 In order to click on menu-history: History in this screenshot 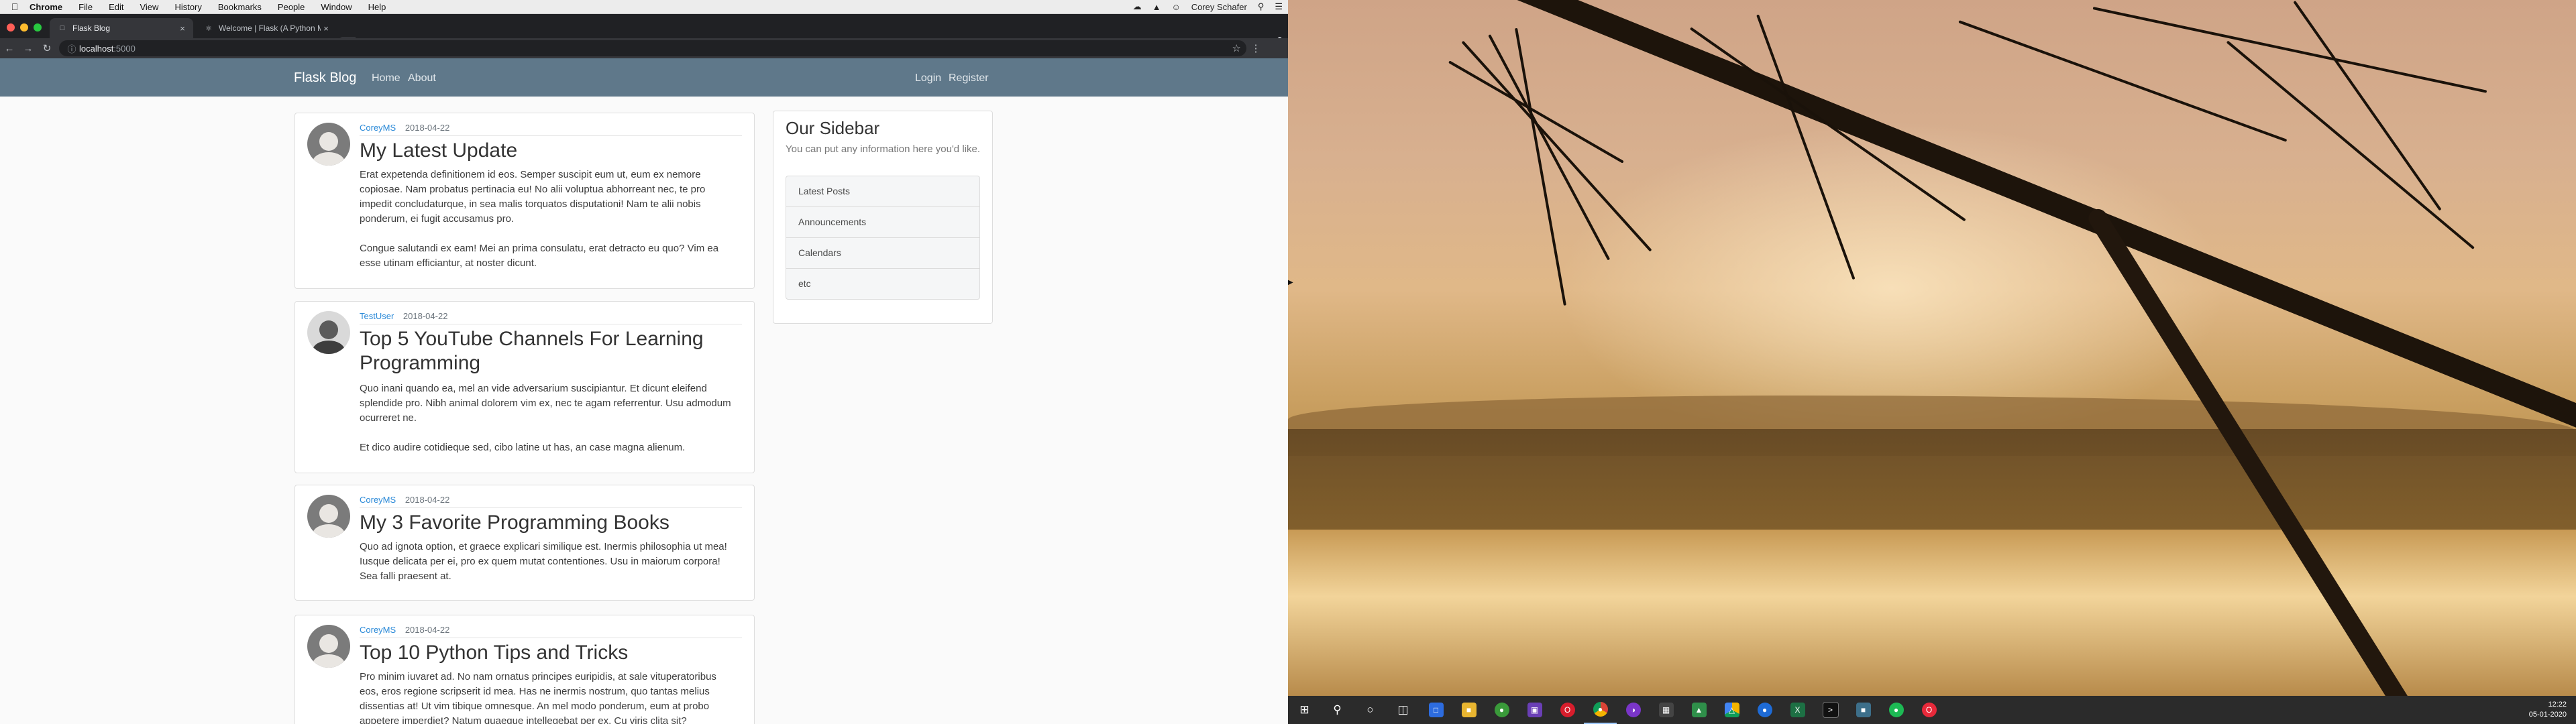, I will do `click(187, 7)`.